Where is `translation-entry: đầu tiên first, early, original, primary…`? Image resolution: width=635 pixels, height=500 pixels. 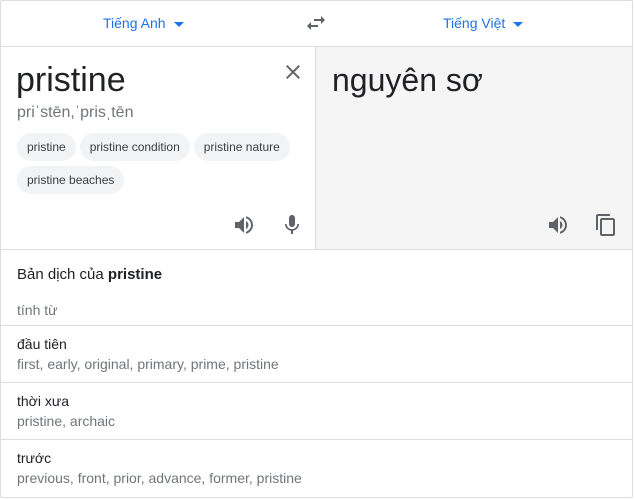 translation-entry: đầu tiên first, early, original, primary… is located at coordinates (316, 353).